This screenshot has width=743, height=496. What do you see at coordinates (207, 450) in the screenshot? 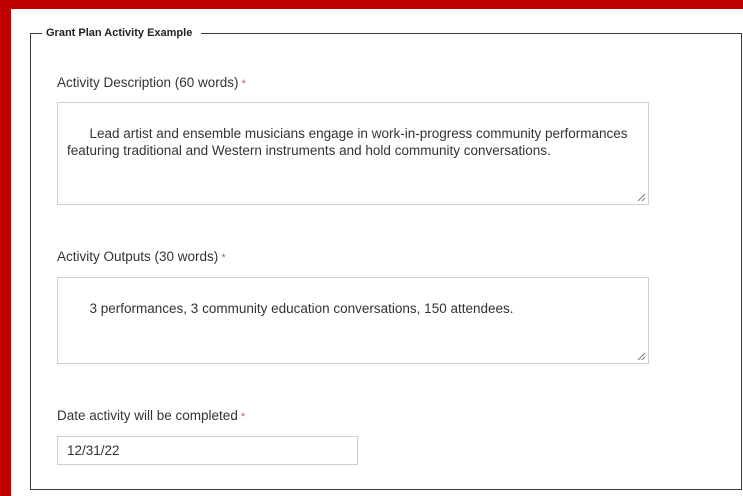
I see `completion-date-input: 12/31/22` at bounding box center [207, 450].